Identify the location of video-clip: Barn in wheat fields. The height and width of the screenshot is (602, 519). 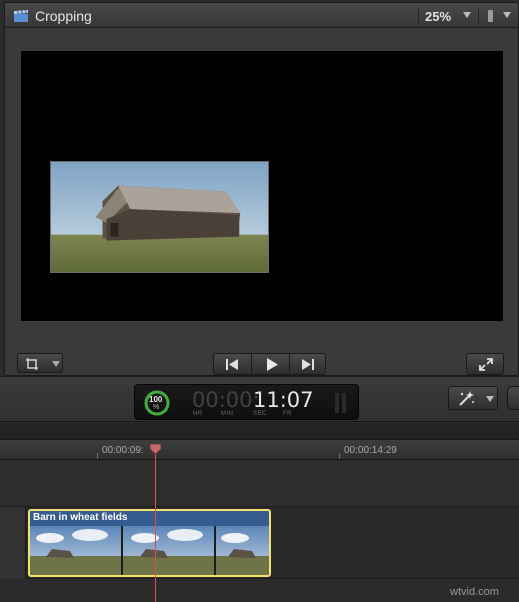
(149, 543).